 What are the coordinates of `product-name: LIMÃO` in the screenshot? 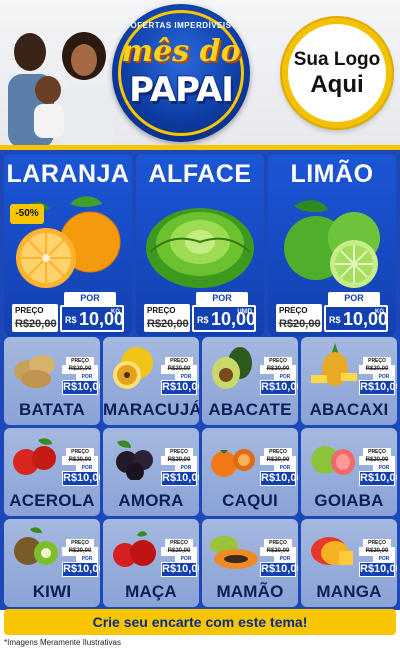 It's located at (332, 174).